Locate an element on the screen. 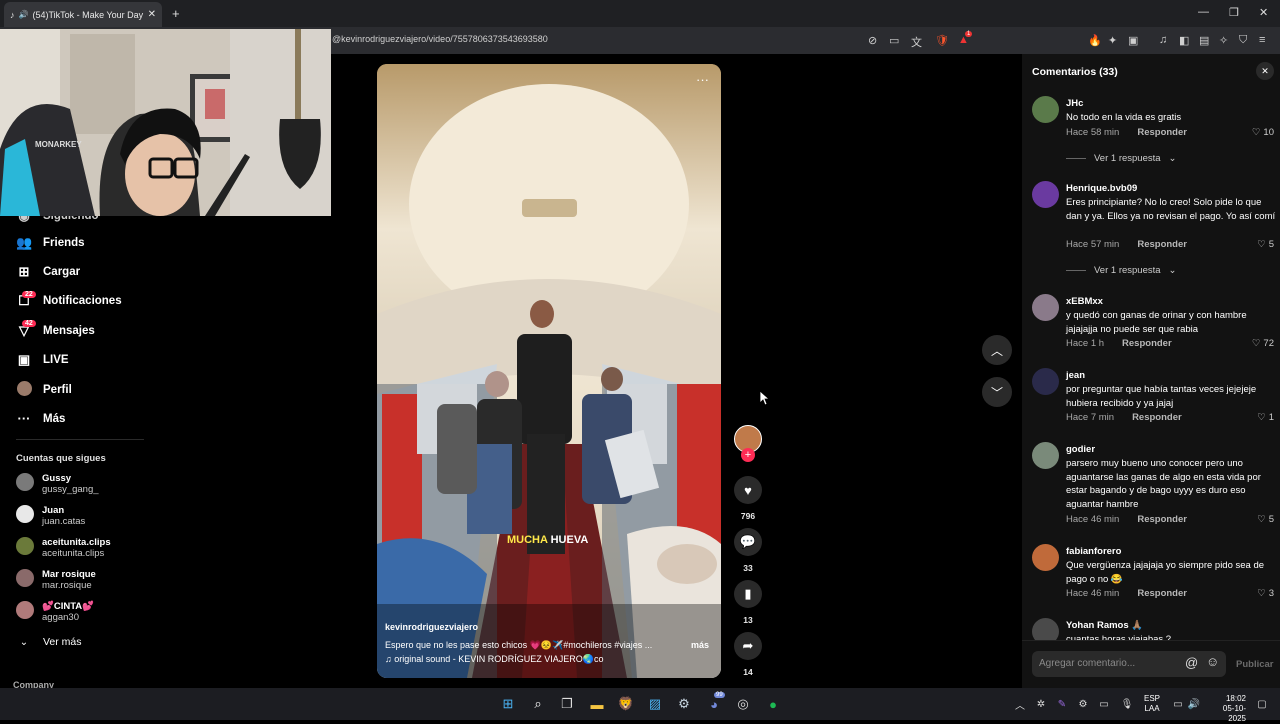 The height and width of the screenshot is (724, 1280). language-indicator: ESP LAA is located at coordinates (1152, 704).